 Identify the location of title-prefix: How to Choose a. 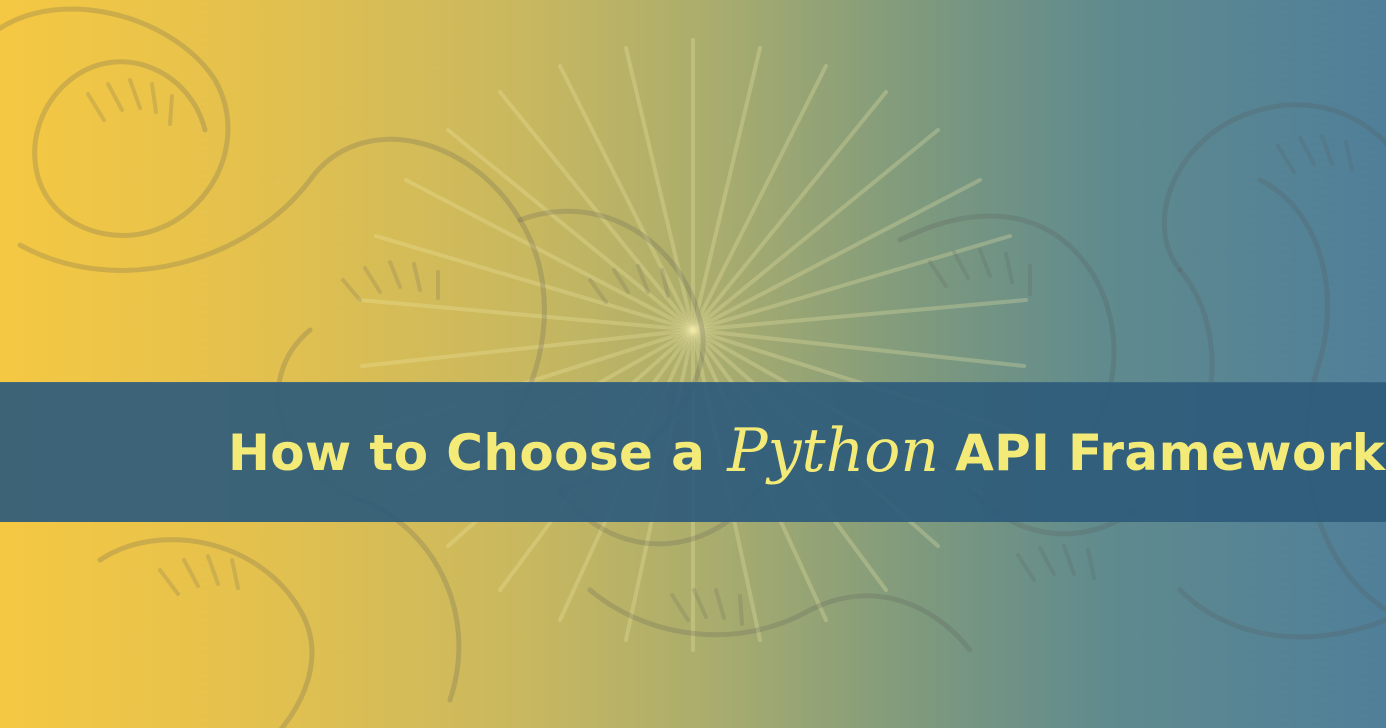
(467, 453).